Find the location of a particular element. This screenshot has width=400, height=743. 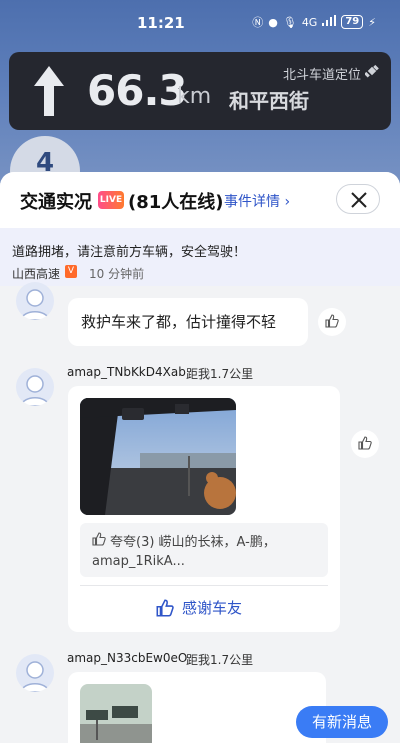

nav-road-name: 和平西街 is located at coordinates (269, 101).